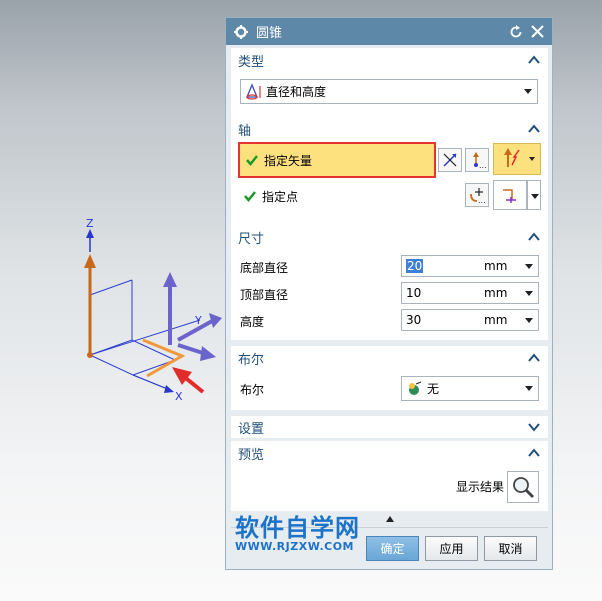 Image resolution: width=602 pixels, height=601 pixels. Describe the element at coordinates (90, 223) in the screenshot. I see `z-axis-label: Z` at that location.